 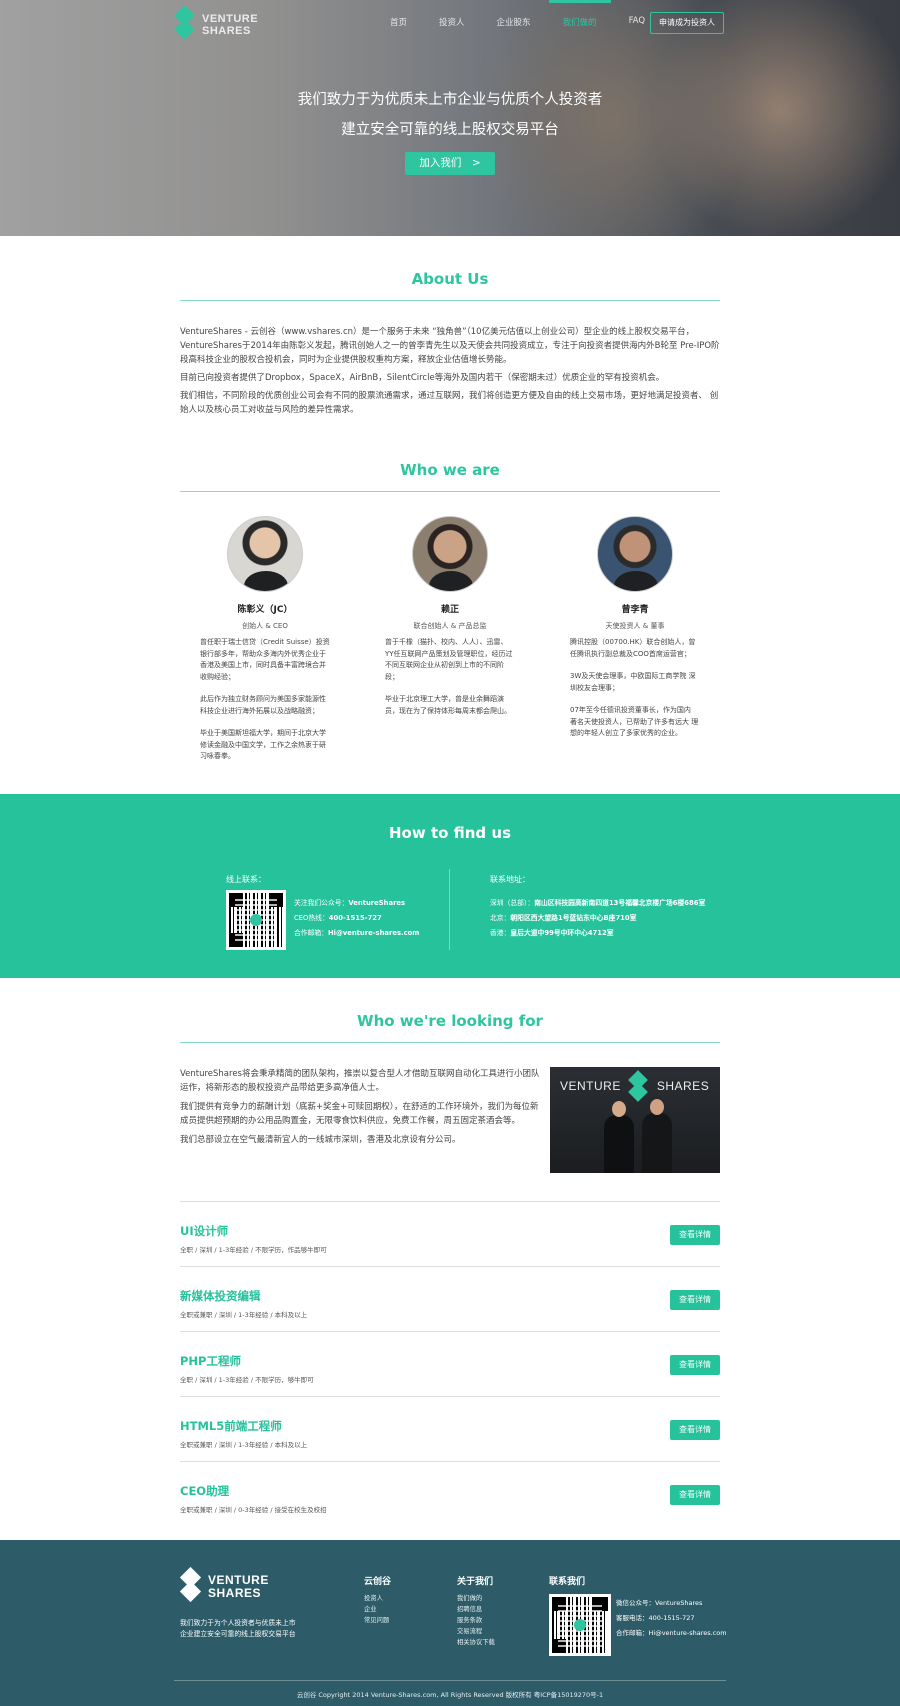 What do you see at coordinates (633, 682) in the screenshot?
I see `person-bio: 3W及天使会理事，中欧国际工商学院 深圳校友会理事；` at bounding box center [633, 682].